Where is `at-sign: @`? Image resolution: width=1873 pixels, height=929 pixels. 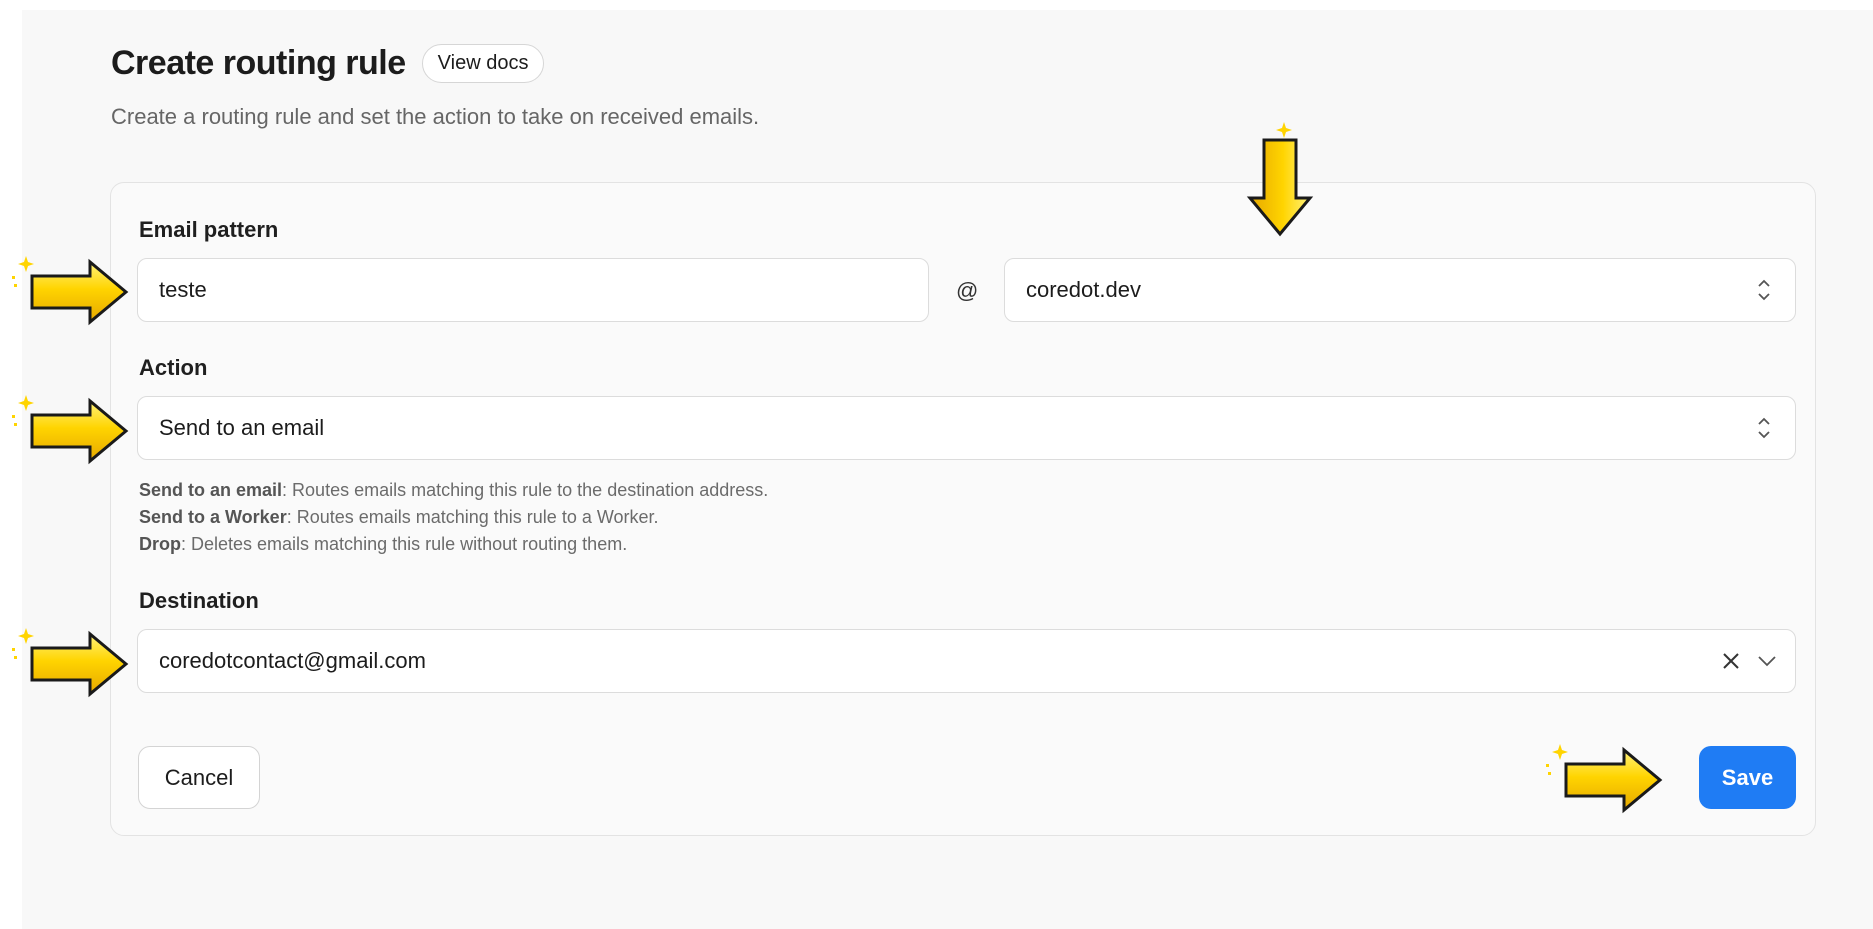 at-sign: @ is located at coordinates (967, 290).